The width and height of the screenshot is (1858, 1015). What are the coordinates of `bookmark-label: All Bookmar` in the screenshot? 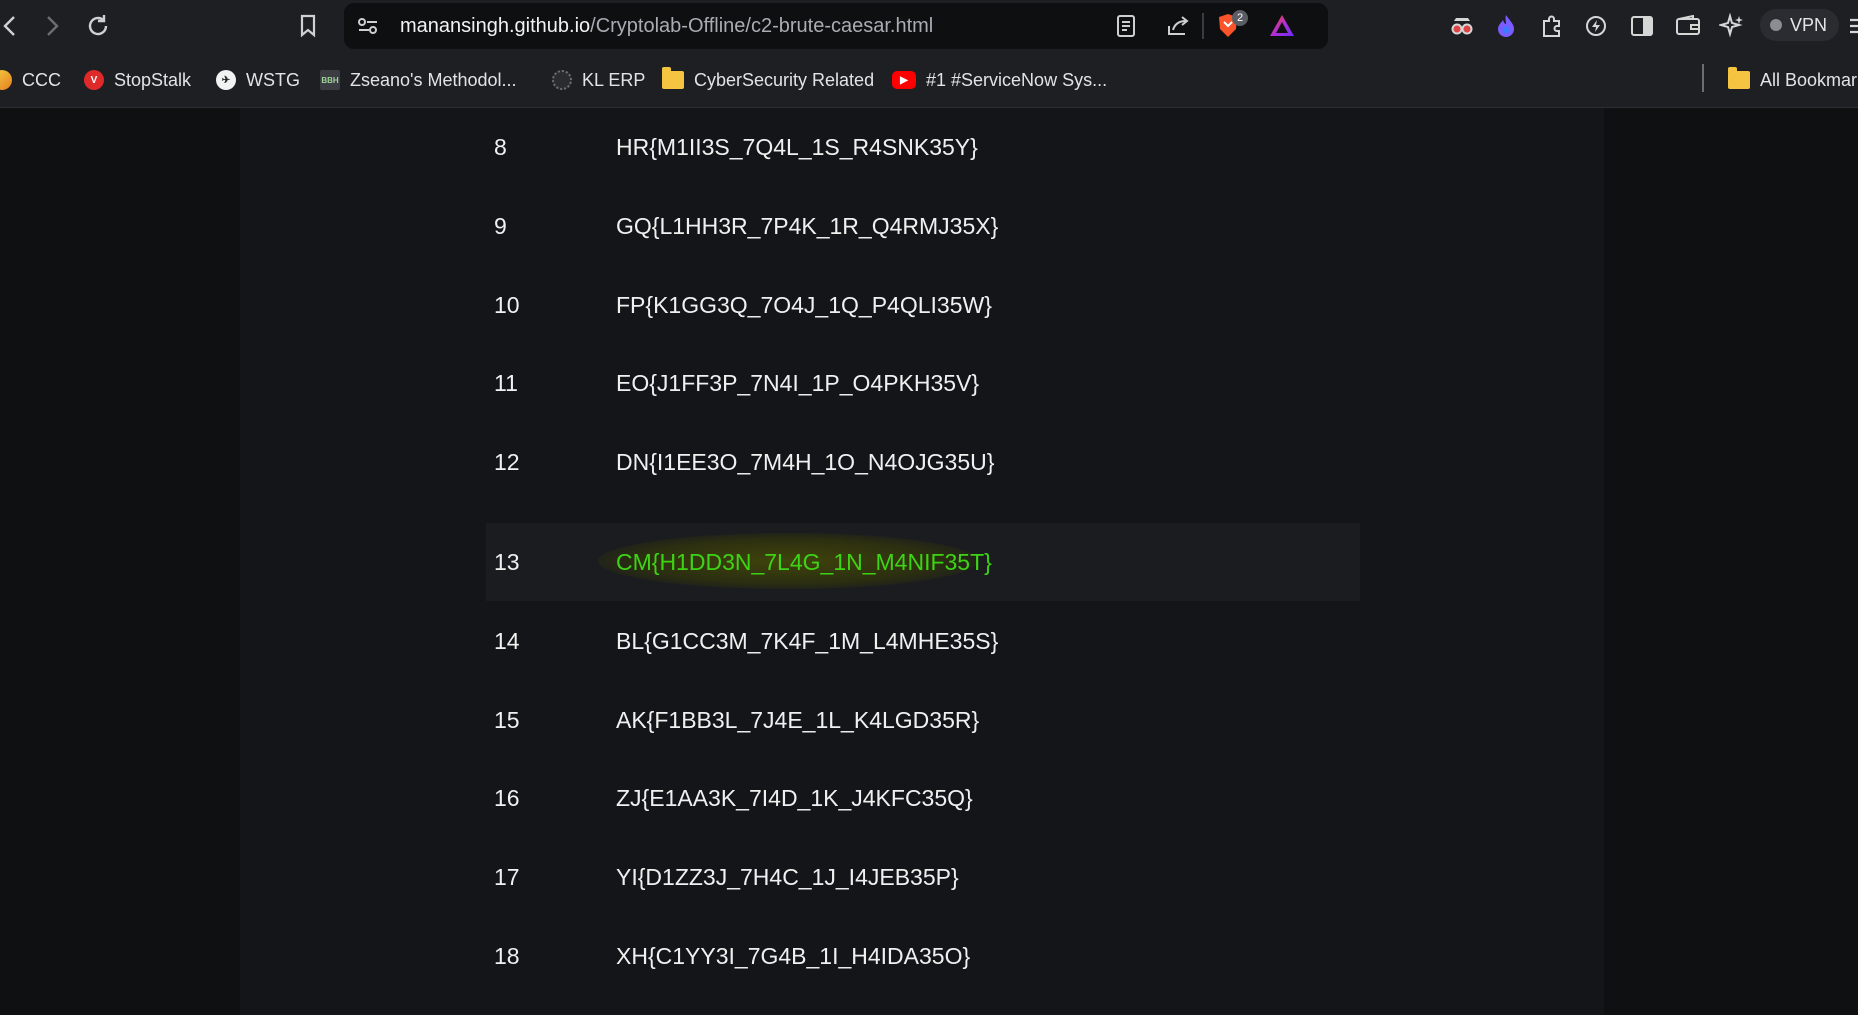 It's located at (1809, 79).